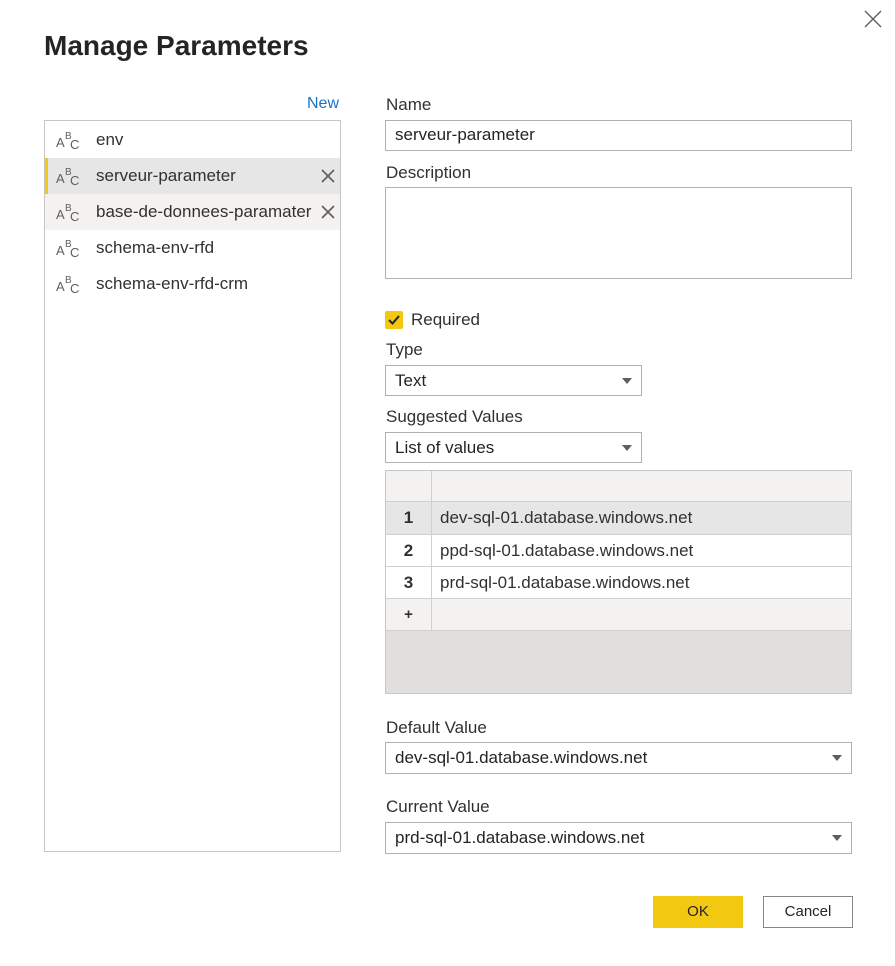 The height and width of the screenshot is (966, 895). Describe the element at coordinates (873, 19) in the screenshot. I see `close-icon` at that location.